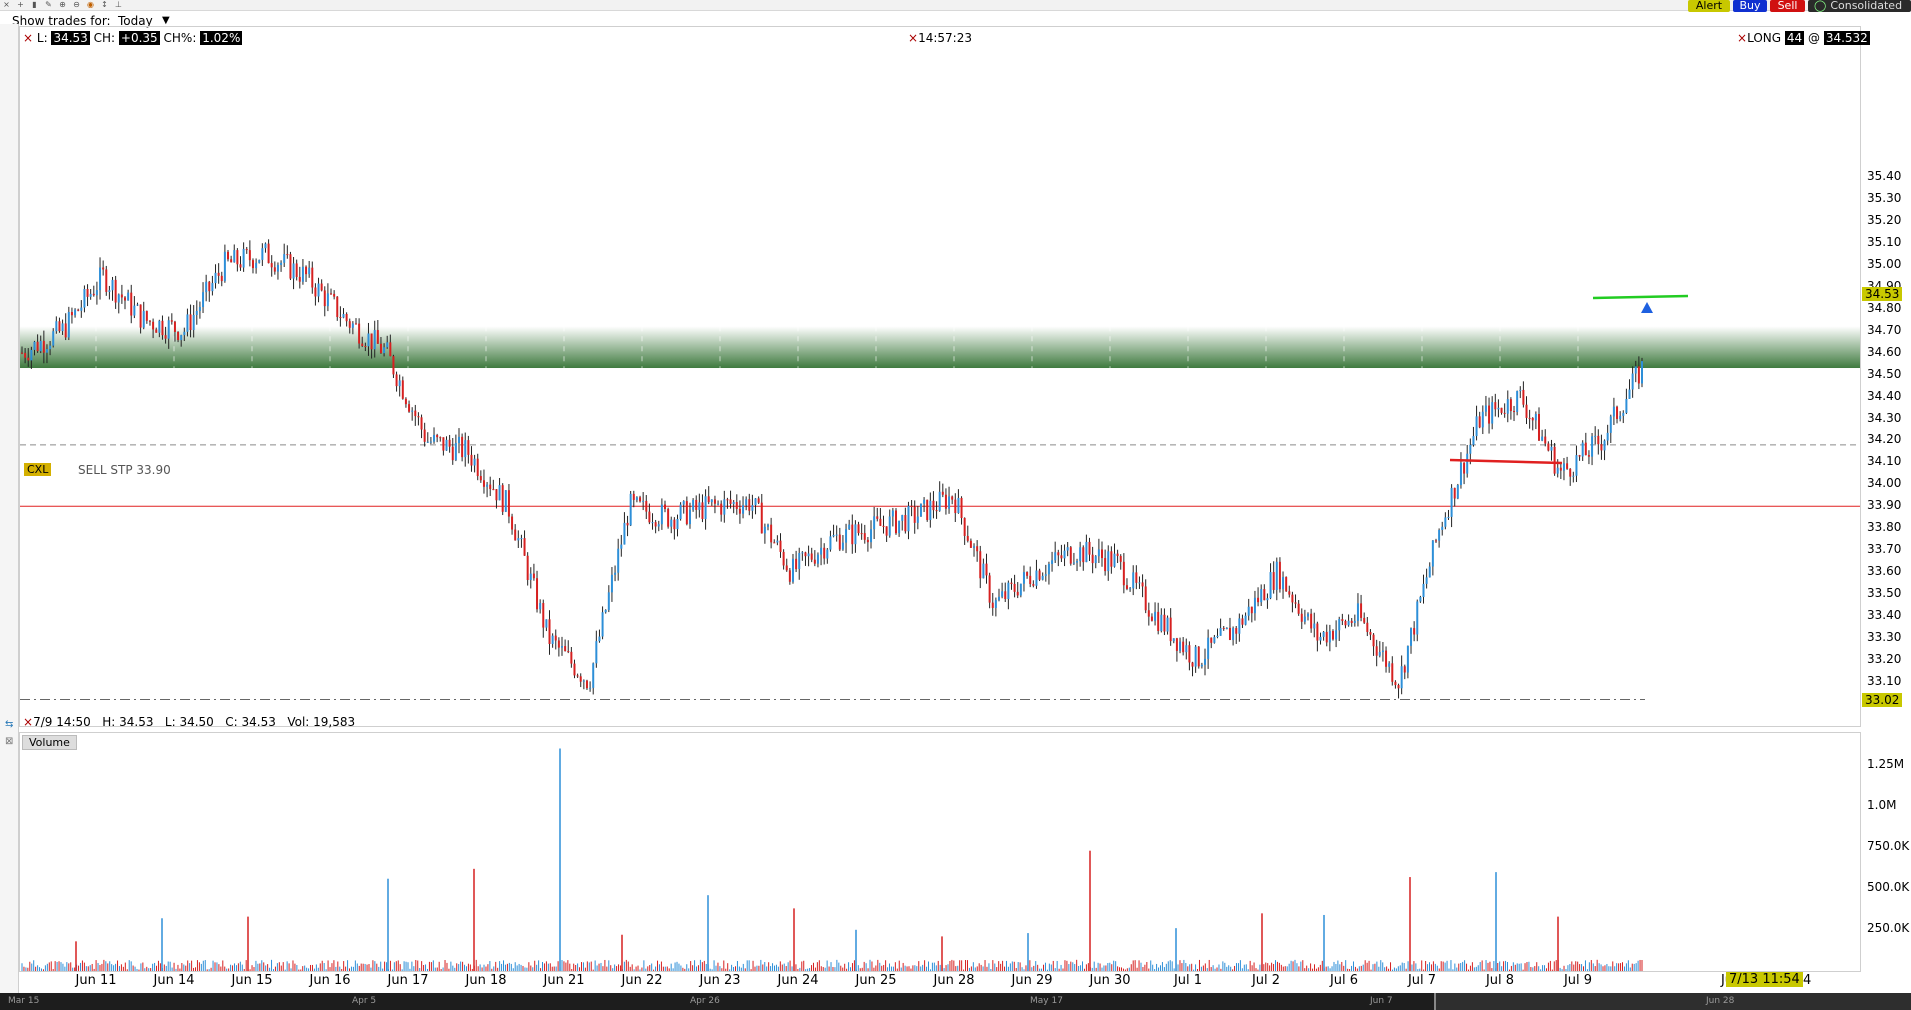 This screenshot has width=1911, height=1010. I want to click on overview-tick-label: Apr 5, so click(364, 1001).